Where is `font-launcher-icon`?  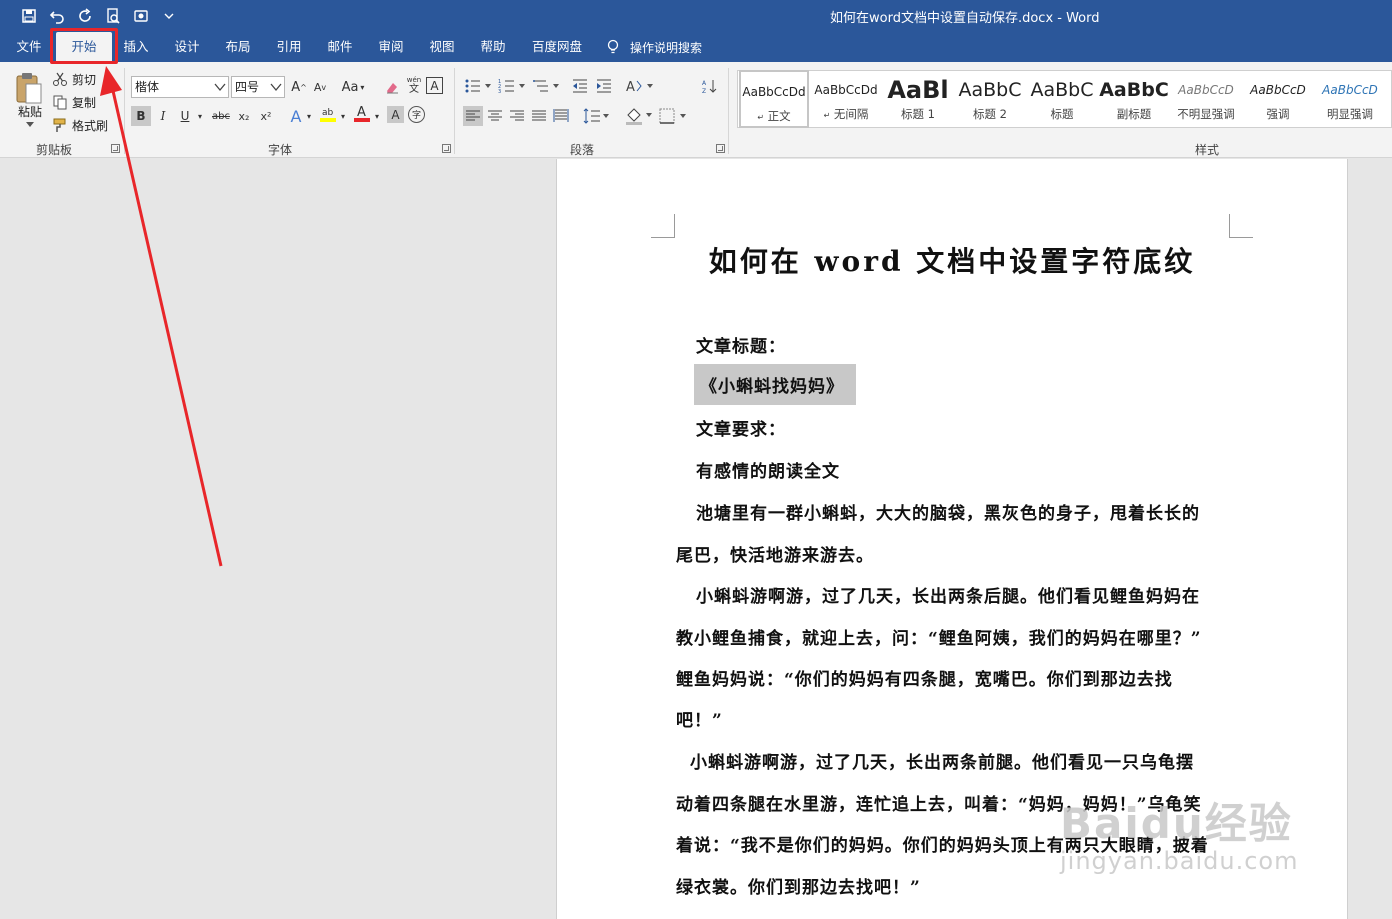 font-launcher-icon is located at coordinates (446, 148).